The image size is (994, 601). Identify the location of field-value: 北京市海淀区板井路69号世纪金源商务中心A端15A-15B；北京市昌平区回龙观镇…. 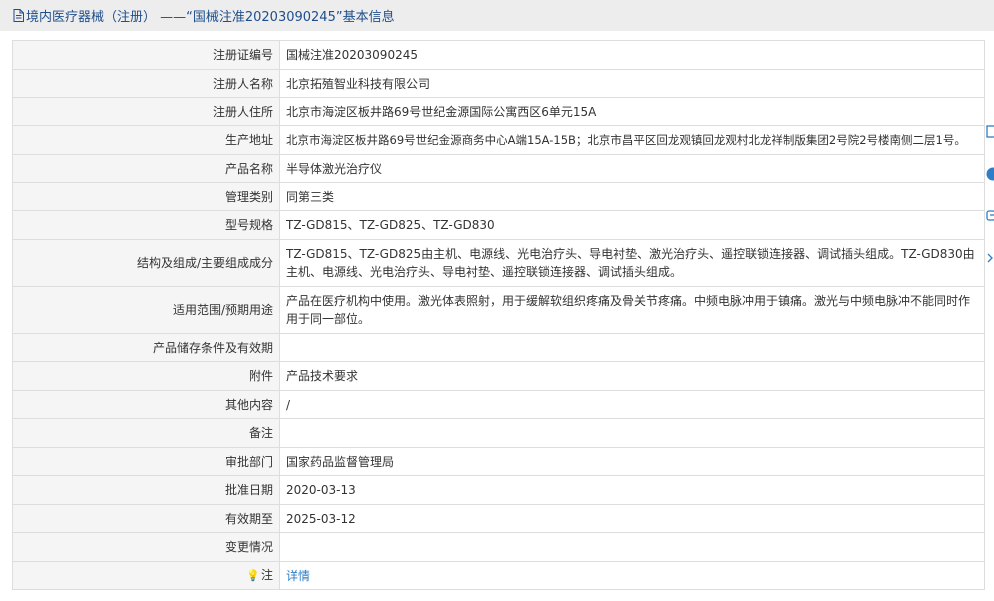
(632, 140).